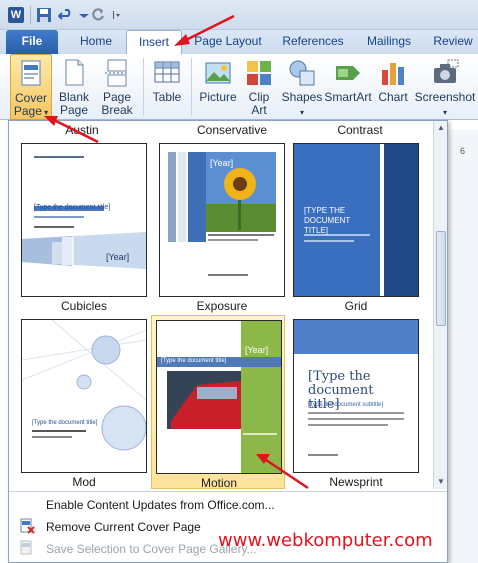 This screenshot has height=563, width=478. I want to click on arrow-to-cover-page-icon, so click(71, 130).